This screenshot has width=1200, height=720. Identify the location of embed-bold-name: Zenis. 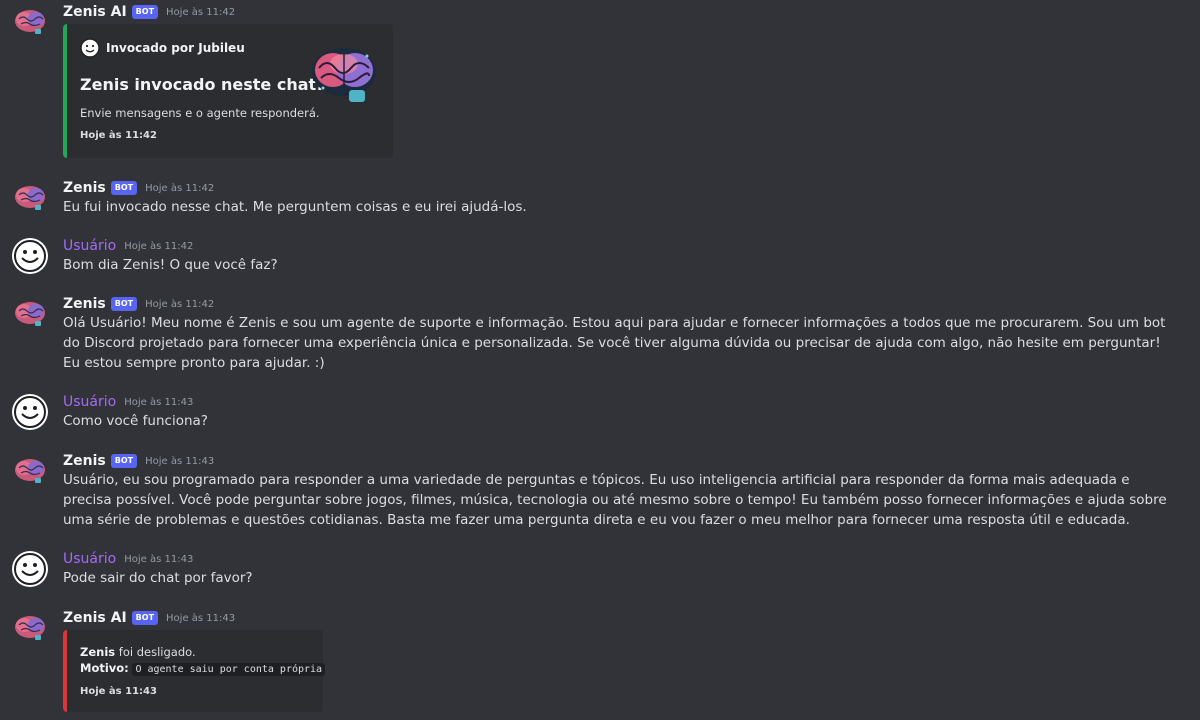
(98, 652).